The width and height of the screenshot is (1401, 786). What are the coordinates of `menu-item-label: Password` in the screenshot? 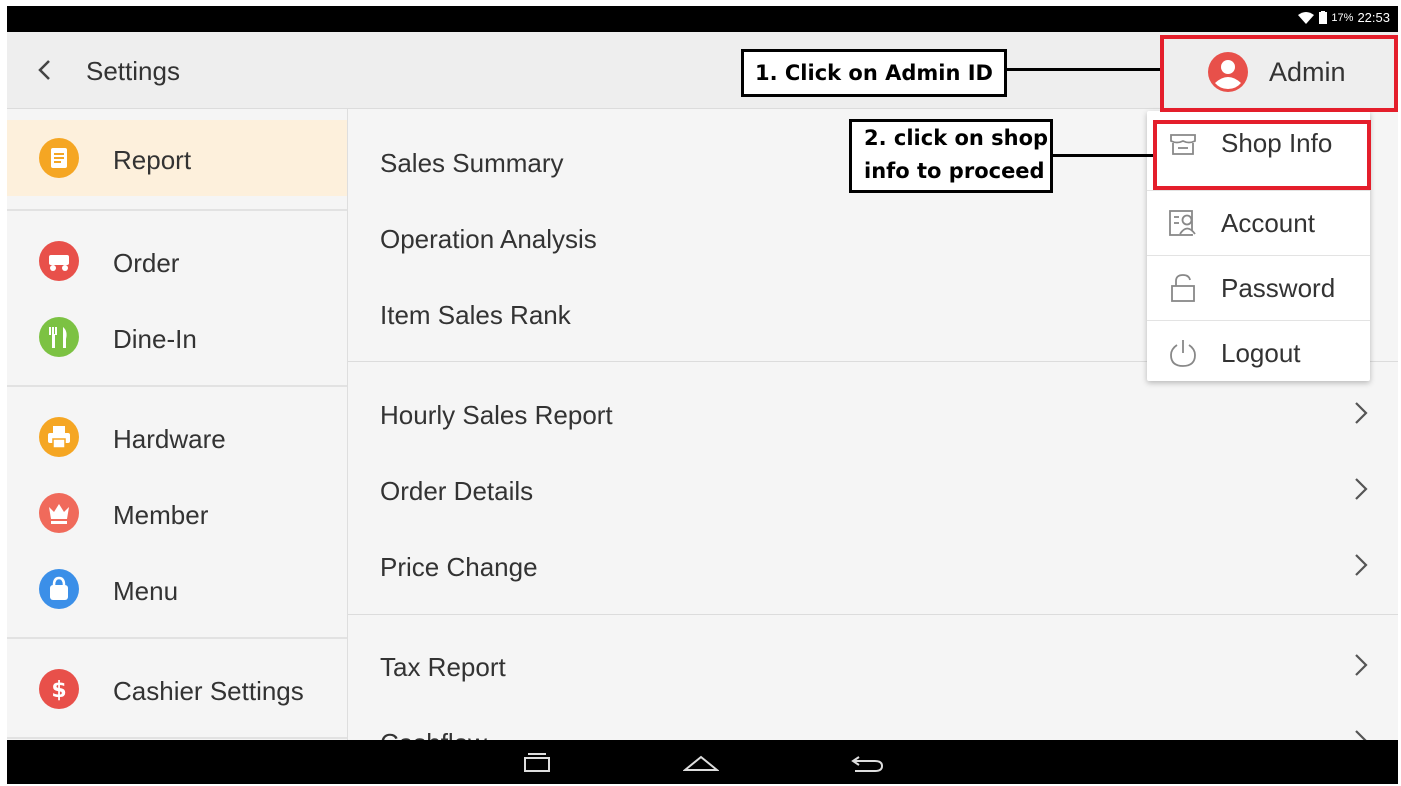 It's located at (1278, 288).